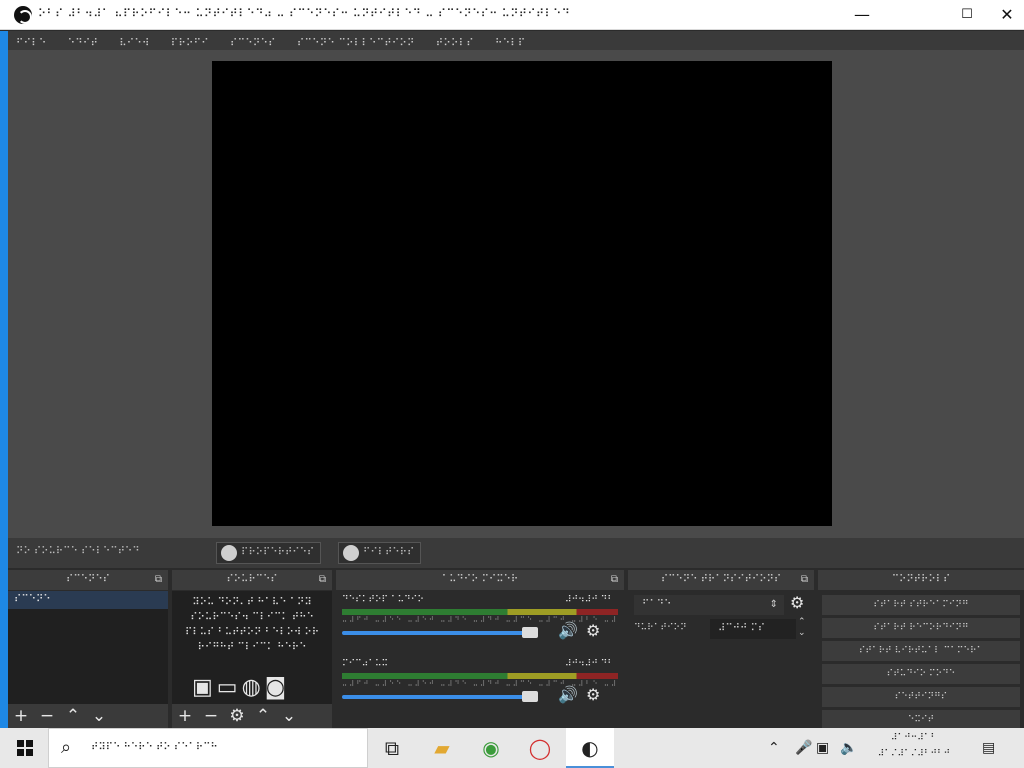 The height and width of the screenshot is (768, 1024). I want to click on network-icon: ▣, so click(822, 748).